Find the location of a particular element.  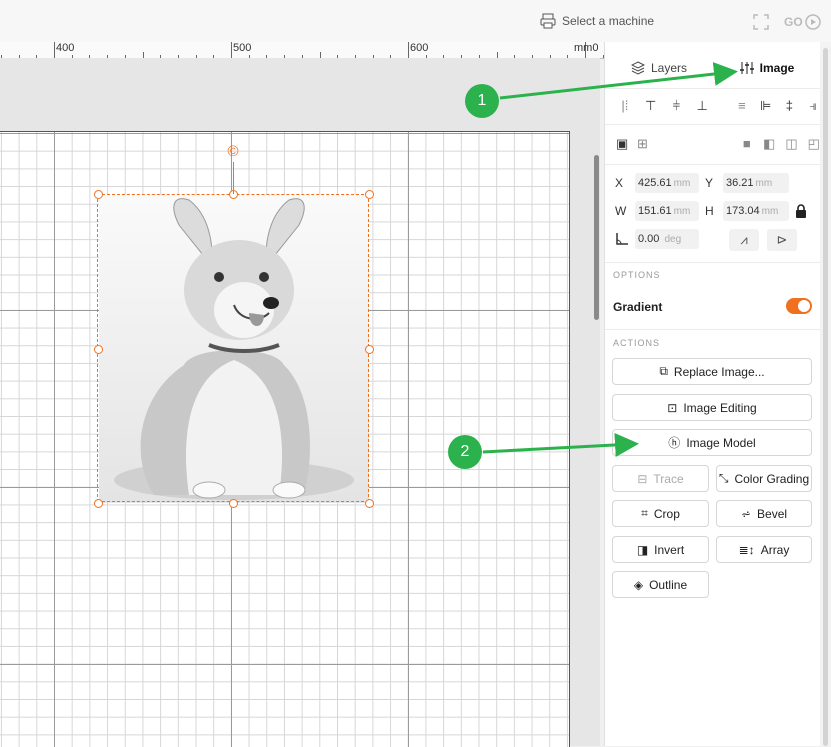

resize-handle-right is located at coordinates (369, 349).